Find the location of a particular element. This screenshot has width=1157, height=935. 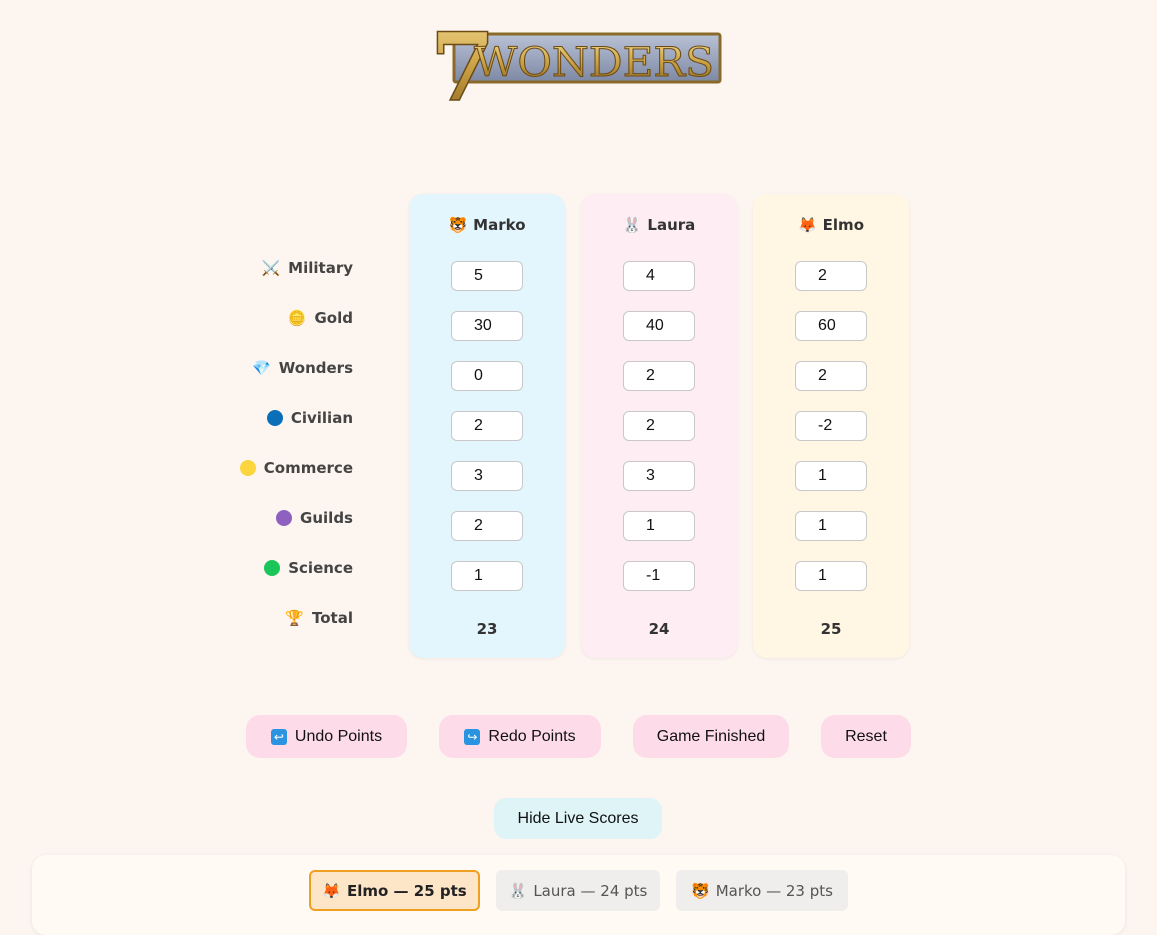

row-label-civilian: Civilian is located at coordinates (309, 418).